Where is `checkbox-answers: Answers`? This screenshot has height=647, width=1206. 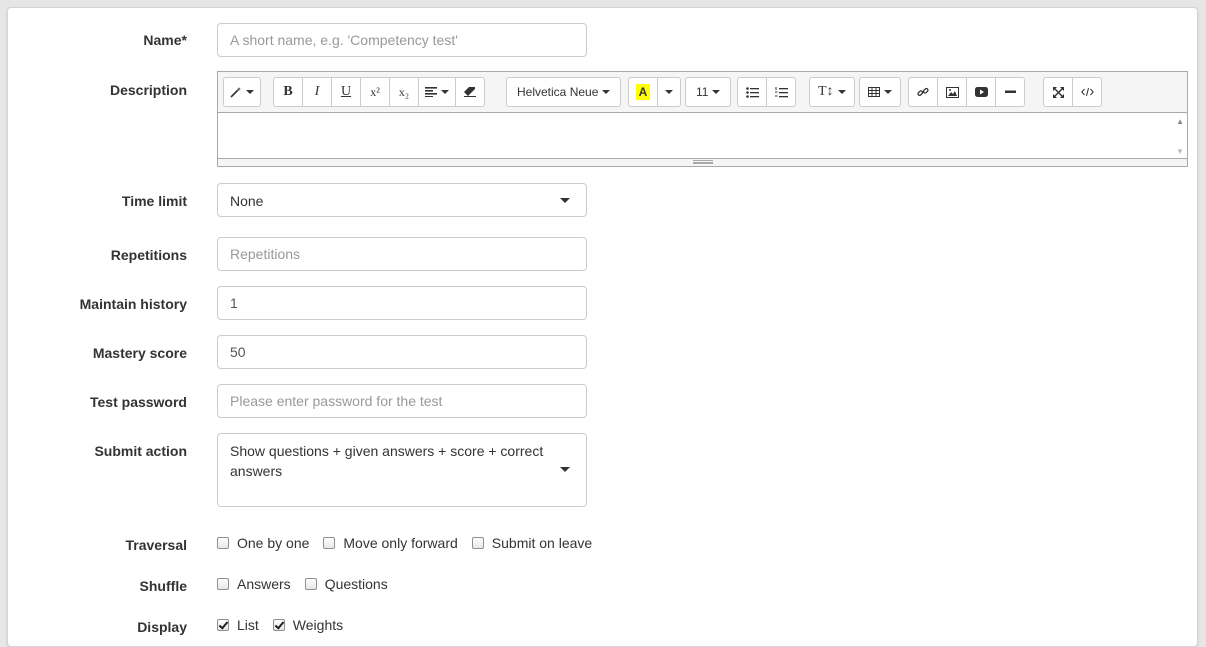 checkbox-answers: Answers is located at coordinates (254, 584).